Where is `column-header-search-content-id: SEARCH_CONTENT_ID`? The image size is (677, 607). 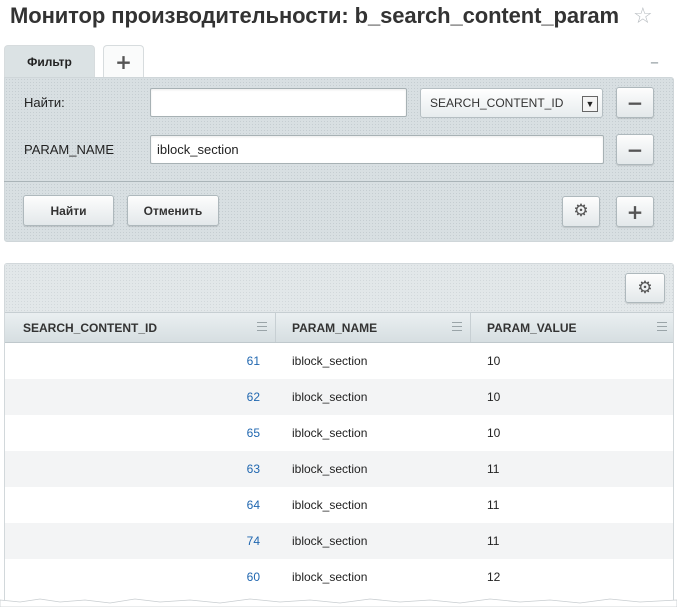
column-header-search-content-id: SEARCH_CONTENT_ID is located at coordinates (140, 327).